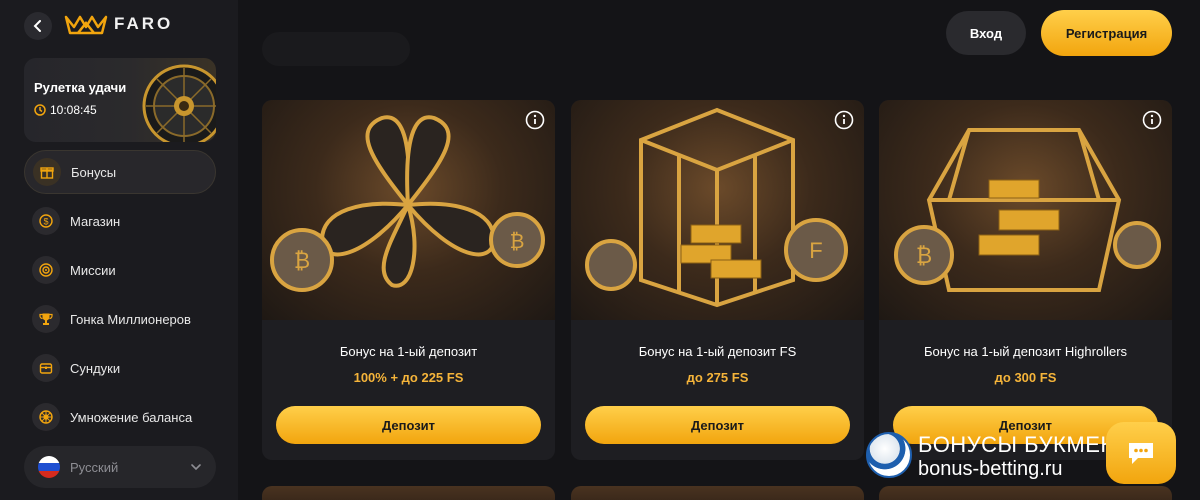 This screenshot has width=1200, height=500. What do you see at coordinates (120, 467) in the screenshot?
I see `language-select: Русский` at bounding box center [120, 467].